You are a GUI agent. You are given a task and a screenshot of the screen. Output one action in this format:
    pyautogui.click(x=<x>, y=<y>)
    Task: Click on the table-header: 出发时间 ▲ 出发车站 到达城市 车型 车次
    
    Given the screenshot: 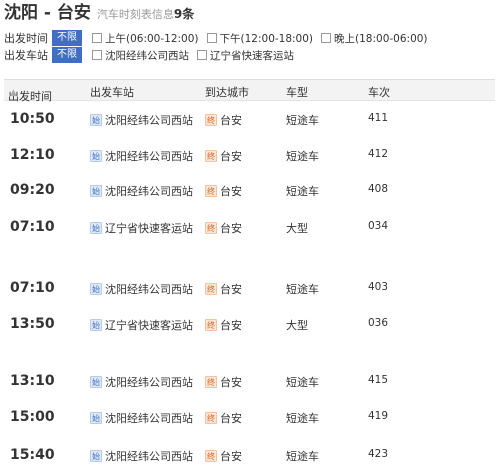 What is the action you would take?
    pyautogui.click(x=249, y=91)
    